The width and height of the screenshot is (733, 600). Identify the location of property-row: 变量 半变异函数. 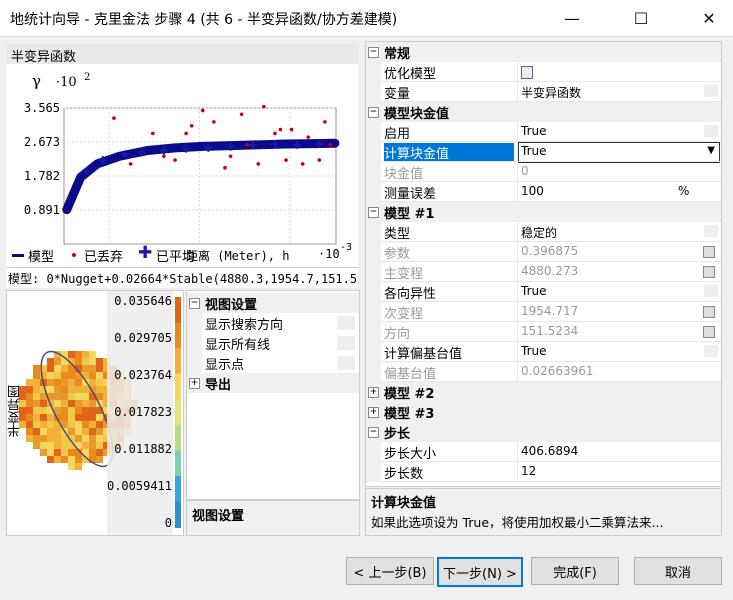
(543, 92).